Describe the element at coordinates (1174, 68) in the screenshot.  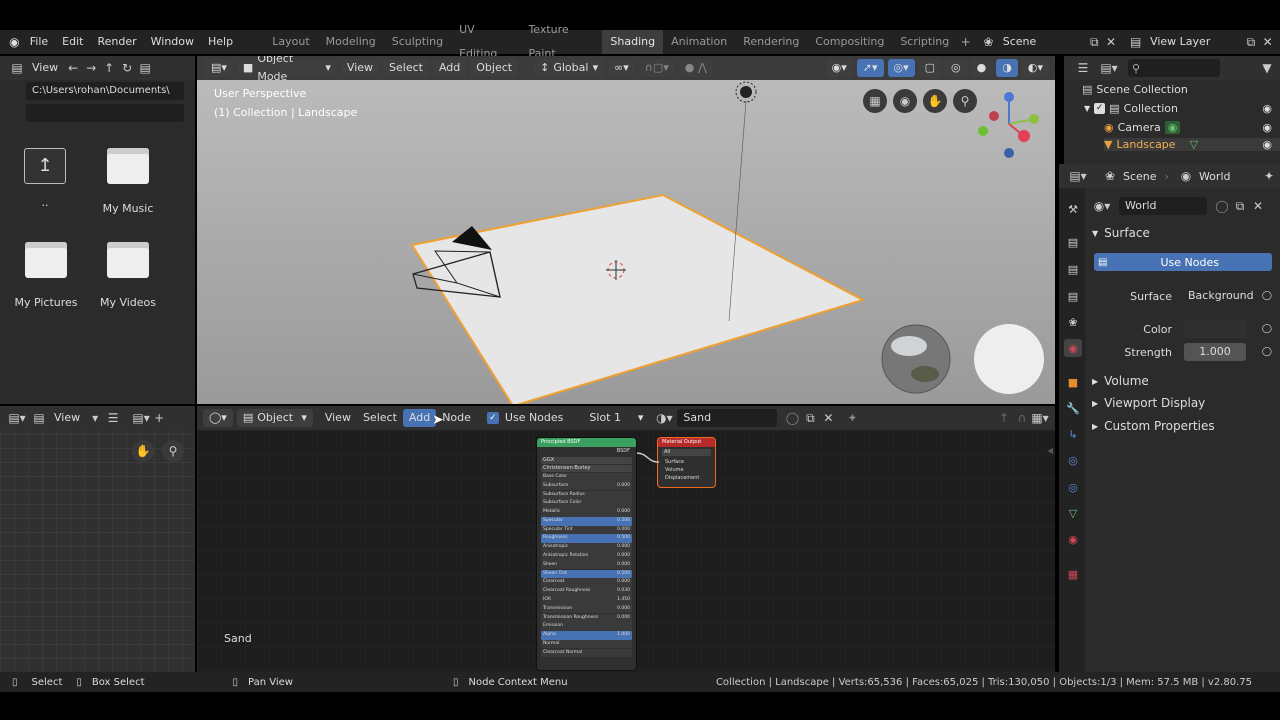
I see `outliner-search-field: ⚲` at that location.